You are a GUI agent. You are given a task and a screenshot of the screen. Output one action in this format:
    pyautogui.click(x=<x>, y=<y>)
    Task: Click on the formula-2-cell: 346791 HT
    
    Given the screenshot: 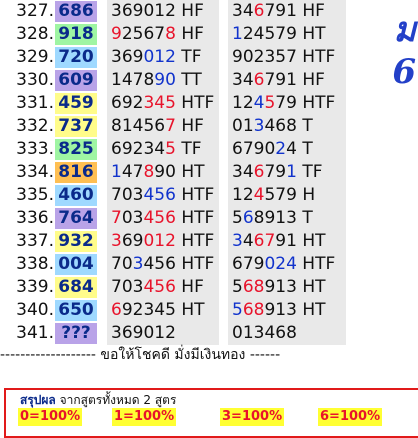 What is the action you would take?
    pyautogui.click(x=287, y=241)
    